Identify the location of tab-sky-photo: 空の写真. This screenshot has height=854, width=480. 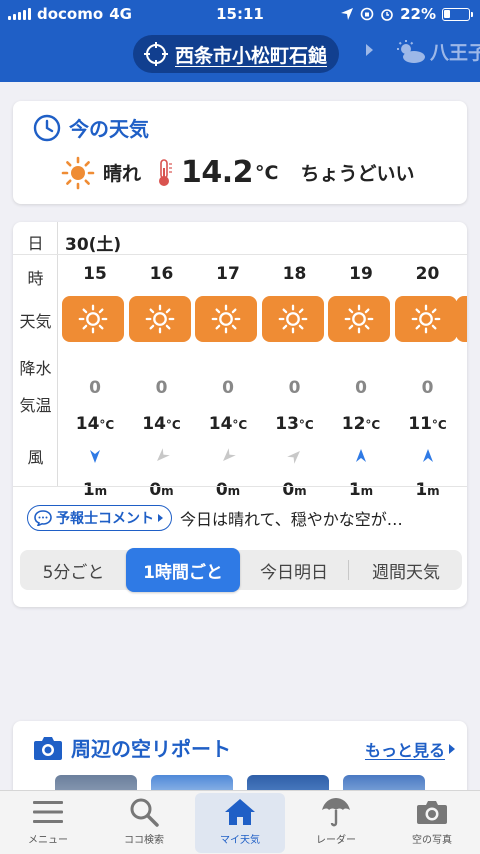
(432, 823).